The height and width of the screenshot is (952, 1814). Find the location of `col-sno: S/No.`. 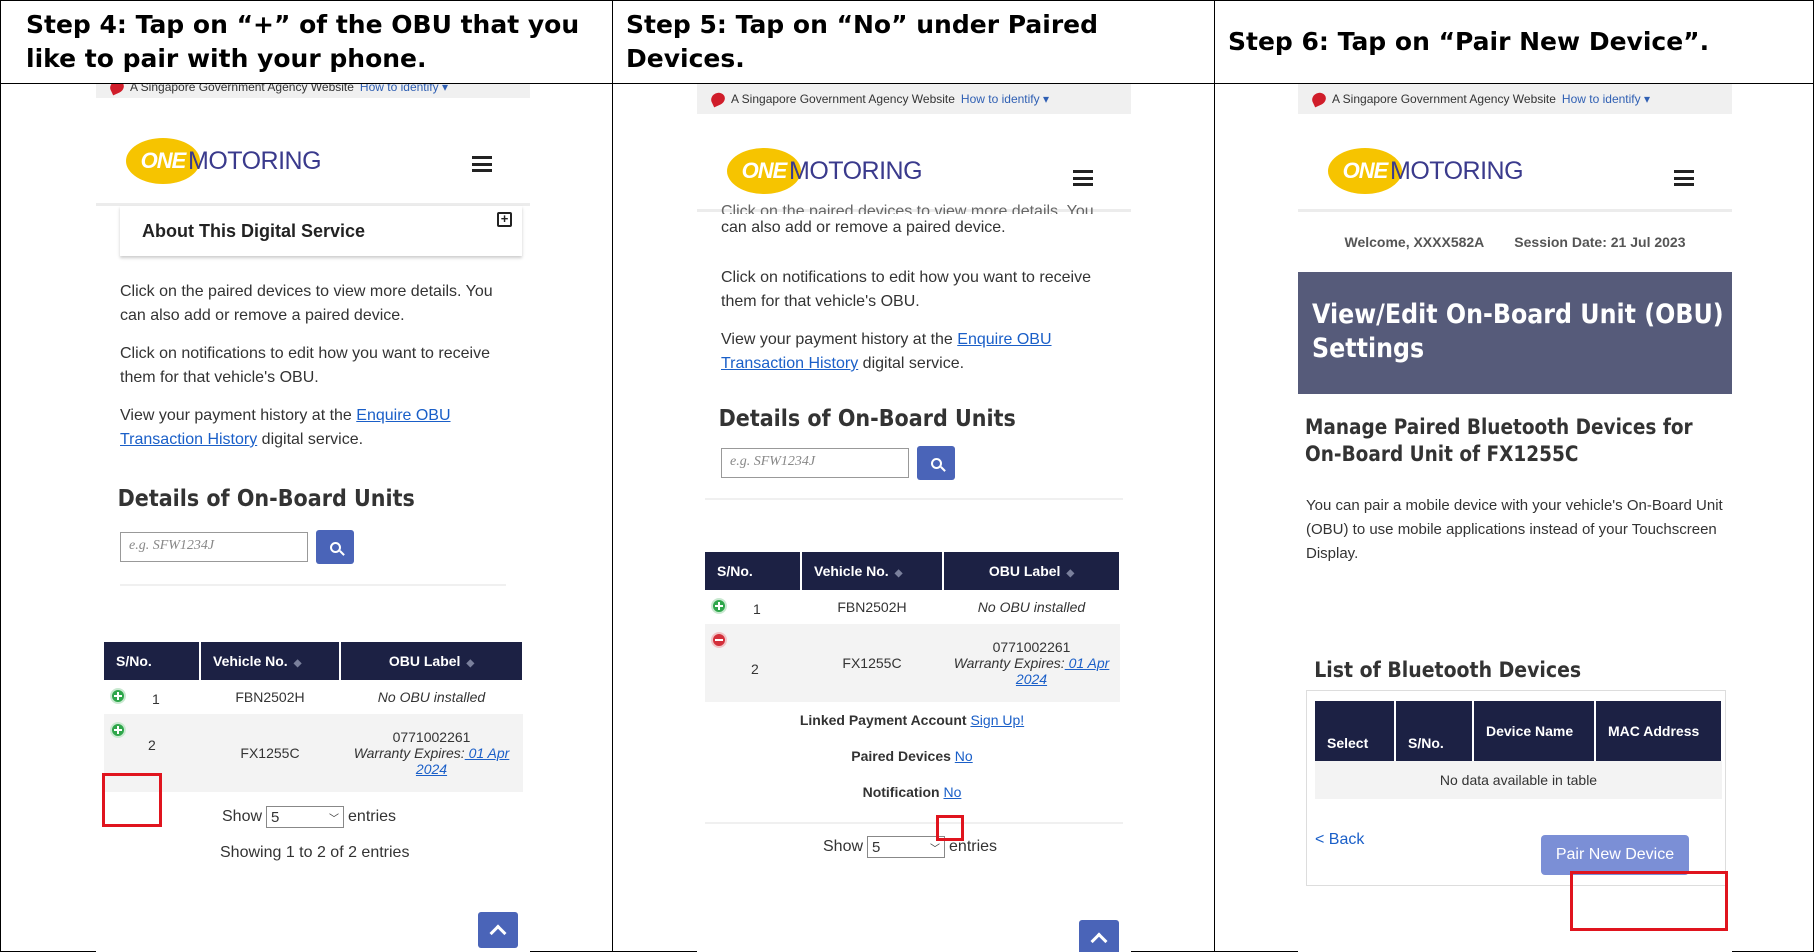

col-sno: S/No. is located at coordinates (152, 661).